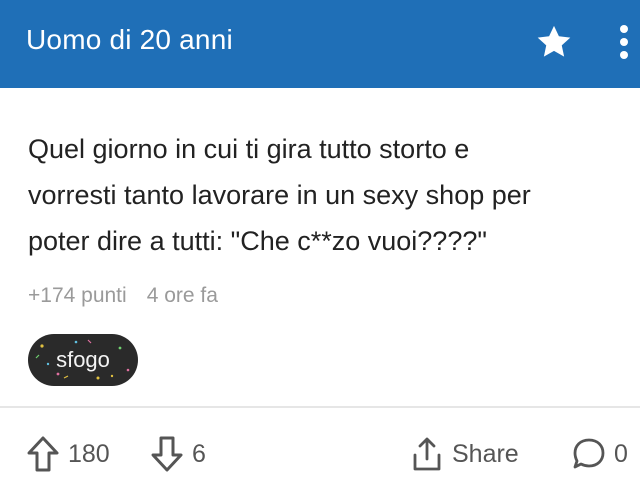 This screenshot has height=504, width=640. I want to click on score-label: +174 punti, so click(77, 295).